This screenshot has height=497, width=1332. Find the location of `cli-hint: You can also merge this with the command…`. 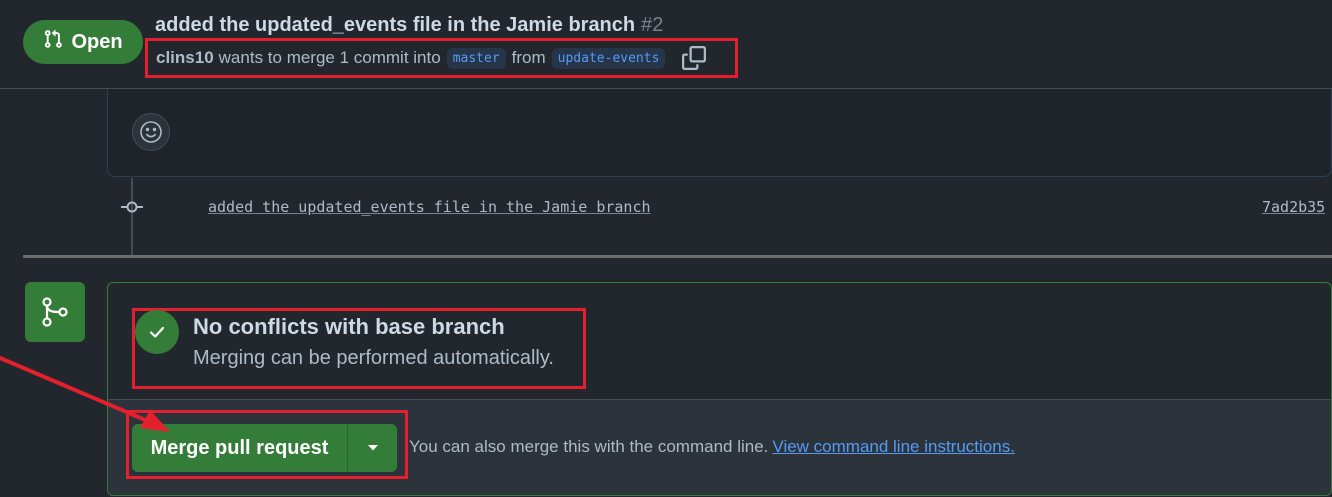

cli-hint: You can also merge this with the command… is located at coordinates (712, 447).